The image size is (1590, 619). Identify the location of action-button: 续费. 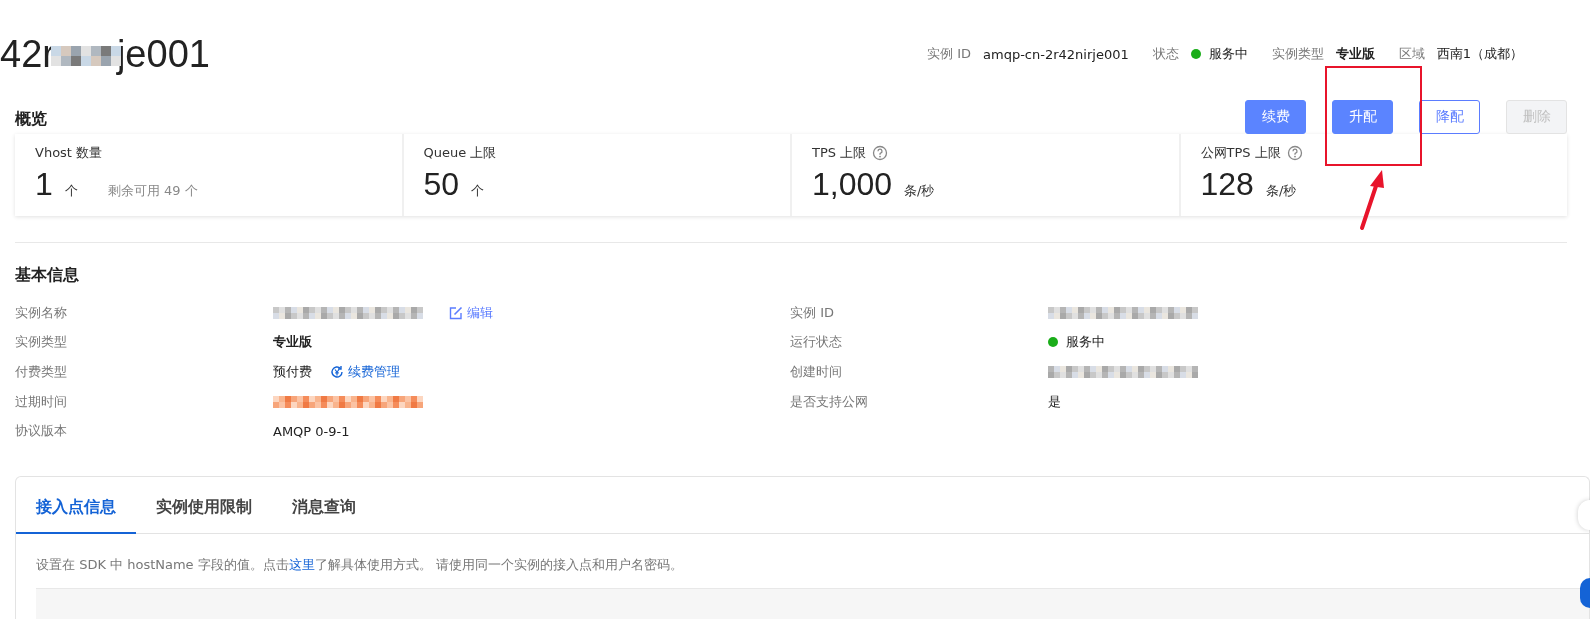
(1275, 117).